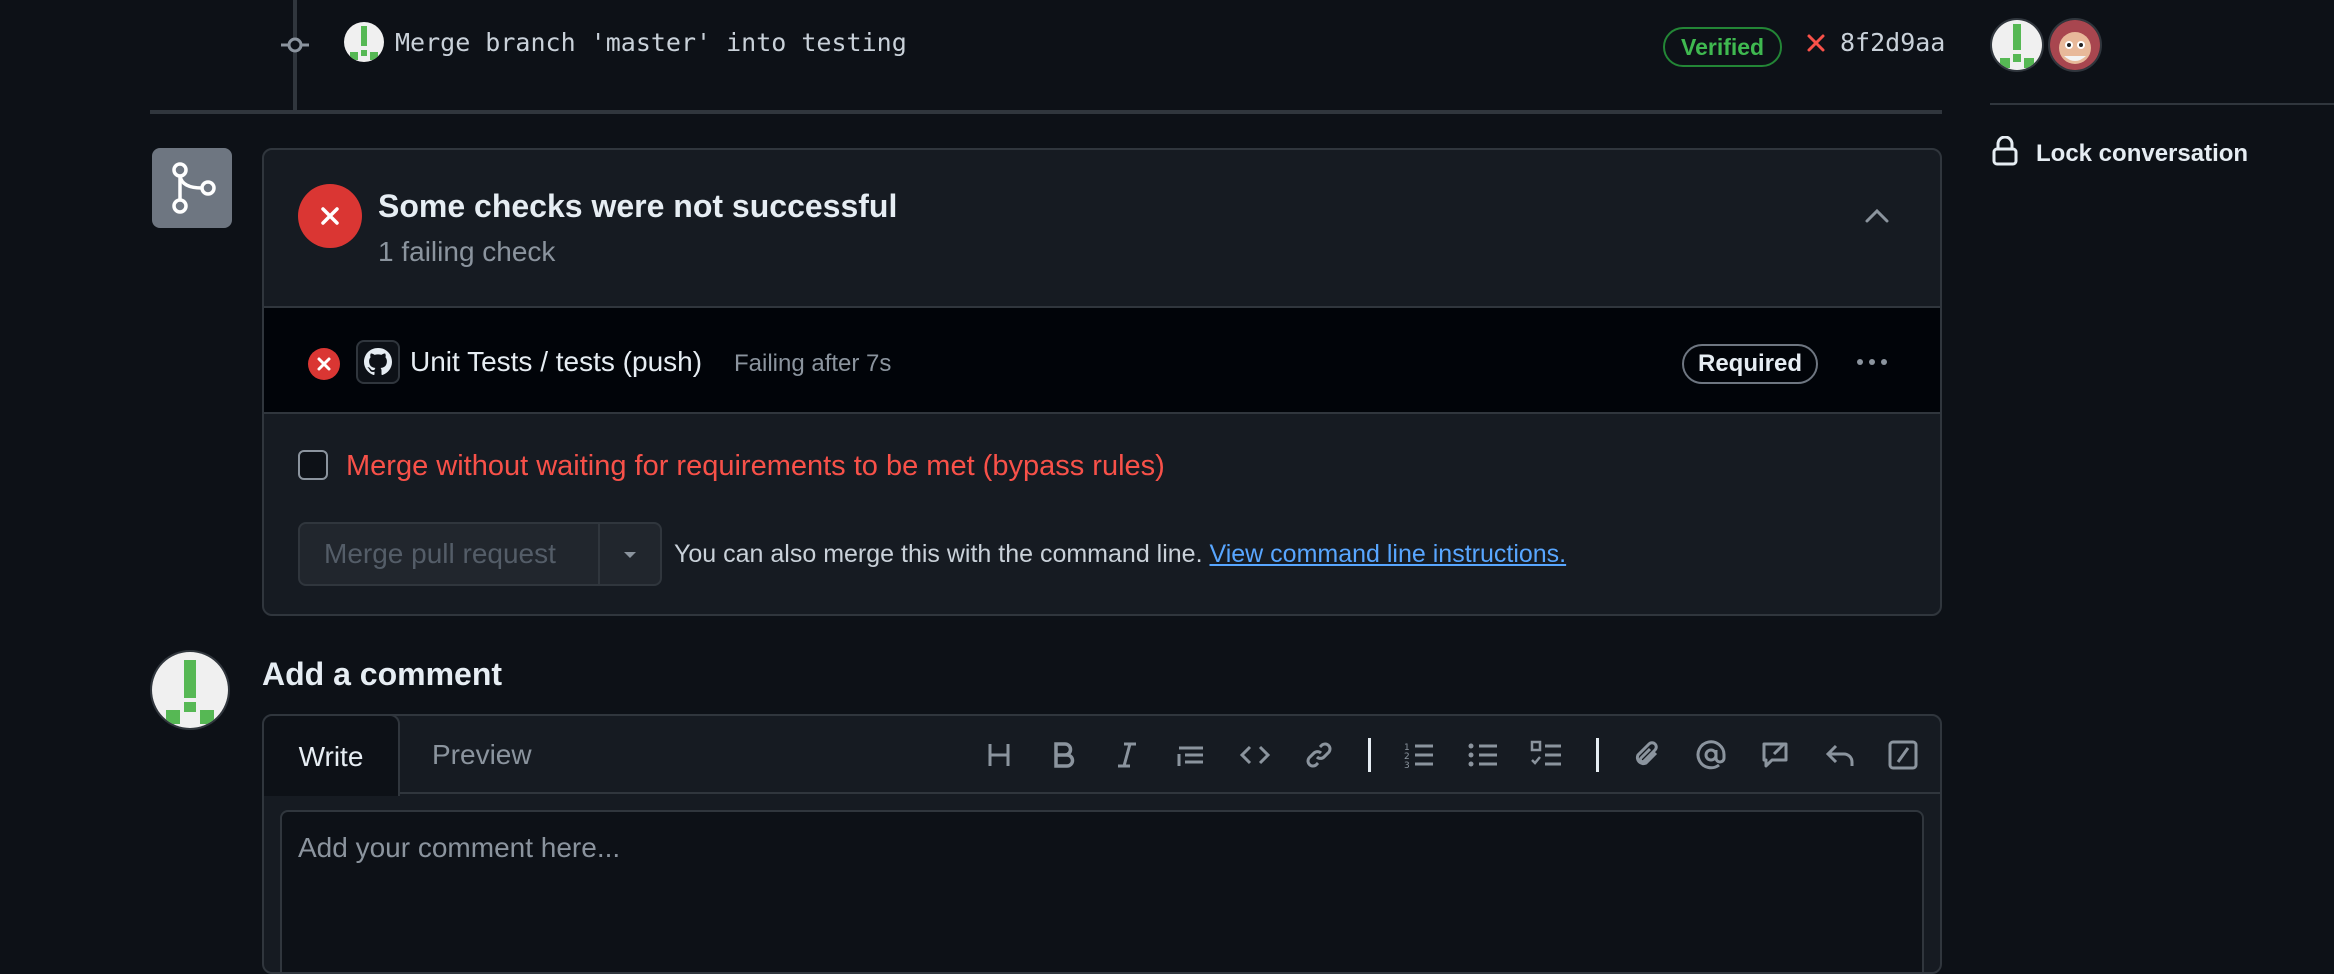 The height and width of the screenshot is (974, 2334). Describe the element at coordinates (2142, 154) in the screenshot. I see `lock-conversation-link: Lock conversation` at that location.